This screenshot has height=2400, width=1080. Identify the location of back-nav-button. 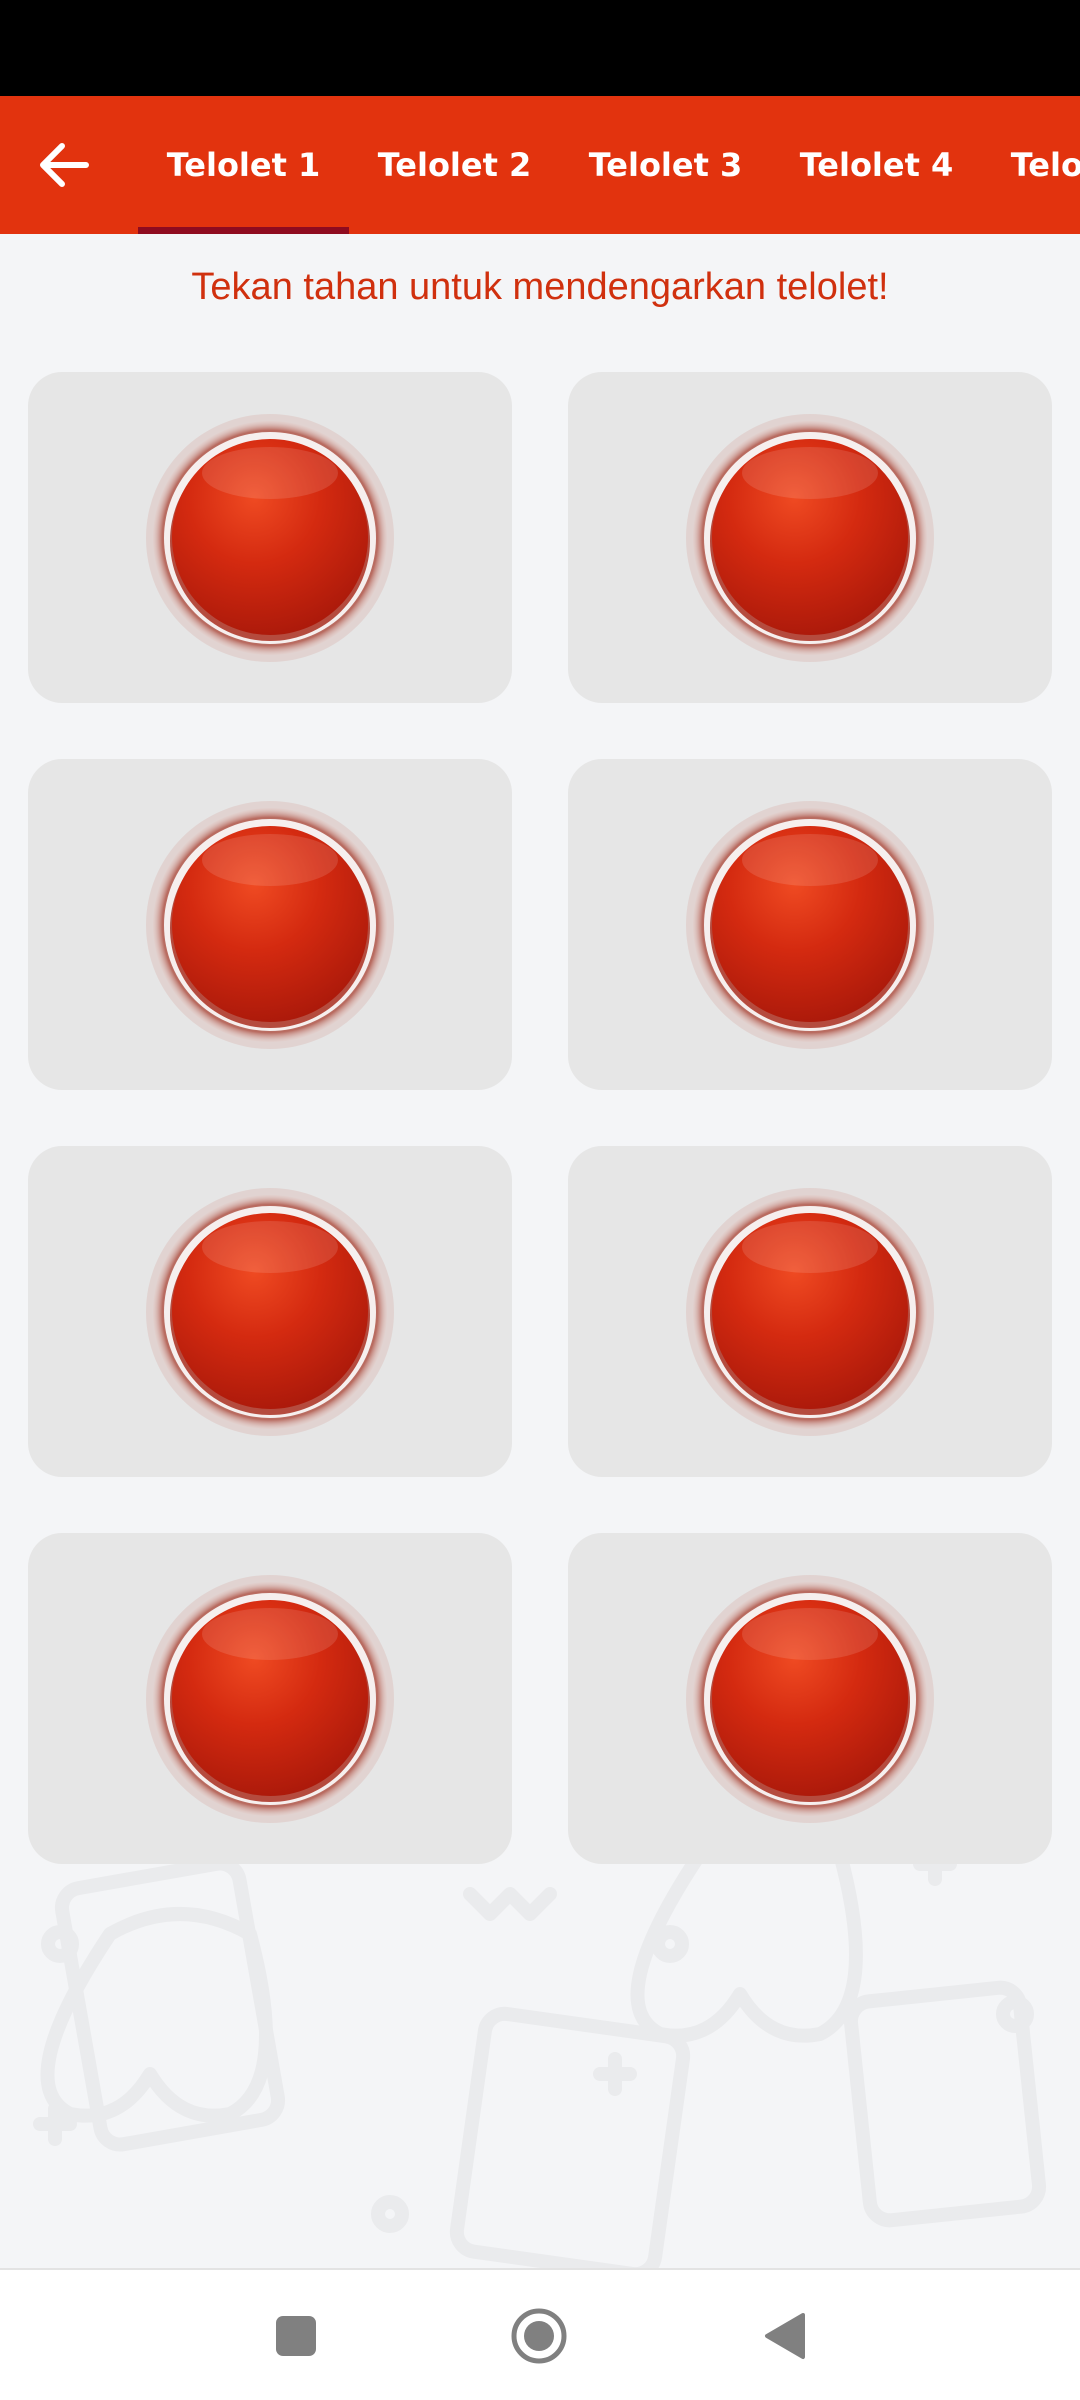
(784, 2336).